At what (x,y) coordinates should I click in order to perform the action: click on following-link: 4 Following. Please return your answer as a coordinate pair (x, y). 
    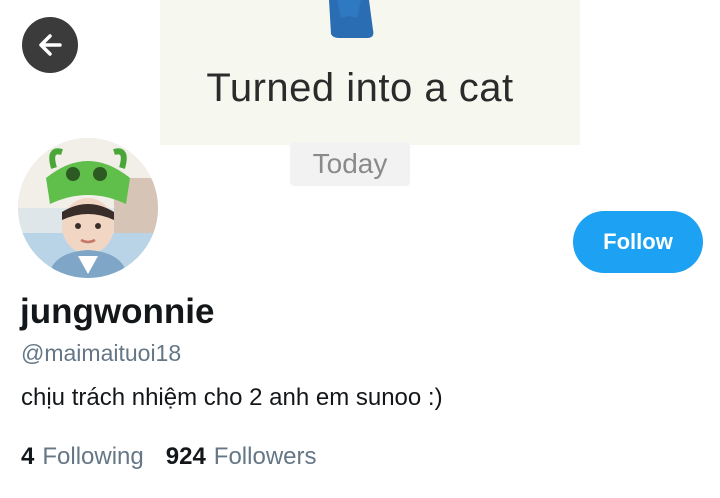
    Looking at the image, I should click on (82, 457).